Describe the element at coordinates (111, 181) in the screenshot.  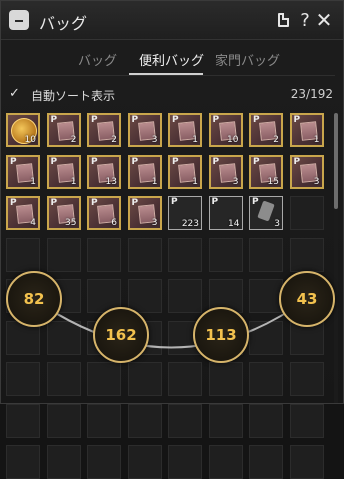
I see `slot-quantity: 13` at that location.